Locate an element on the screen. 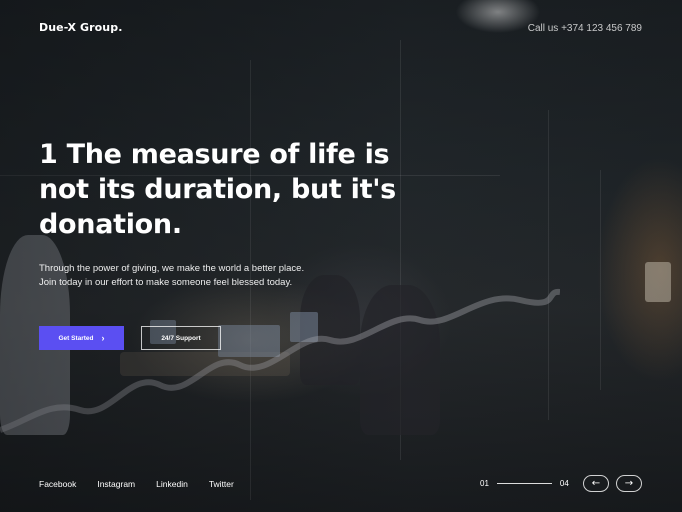 The height and width of the screenshot is (512, 682). slide-pager: 01 04 is located at coordinates (524, 483).